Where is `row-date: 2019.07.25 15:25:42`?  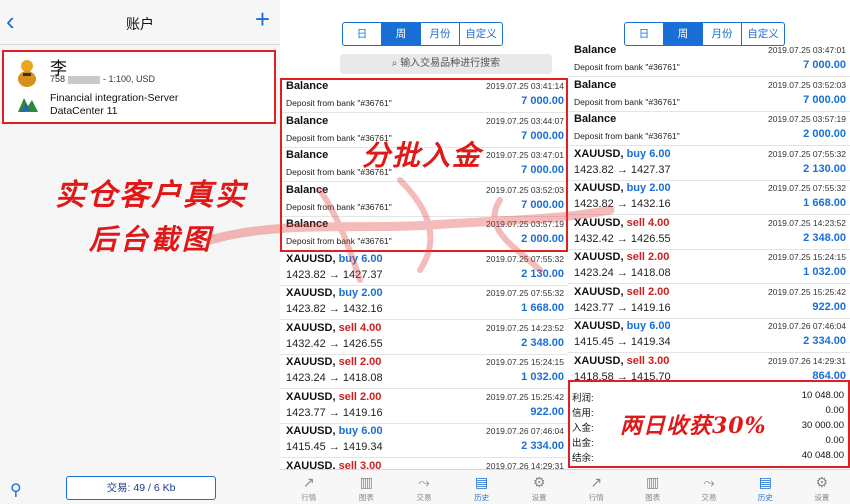 row-date: 2019.07.25 15:25:42 is located at coordinates (807, 291).